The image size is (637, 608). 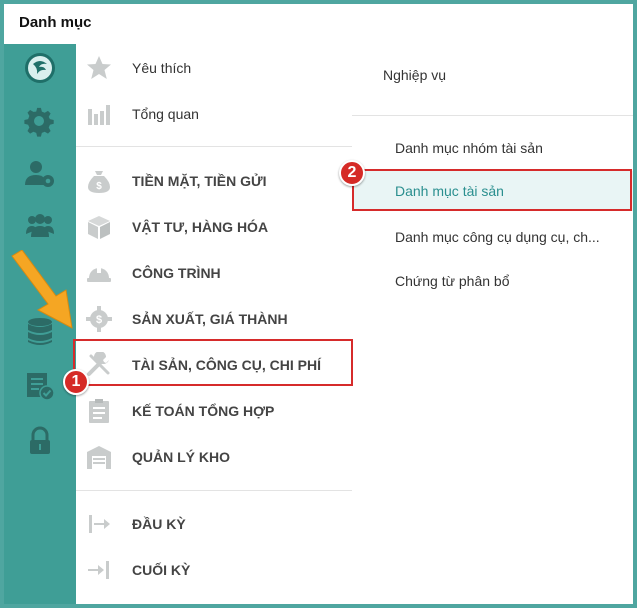 I want to click on menu-item-label: CUỐI KỲ, so click(x=161, y=570).